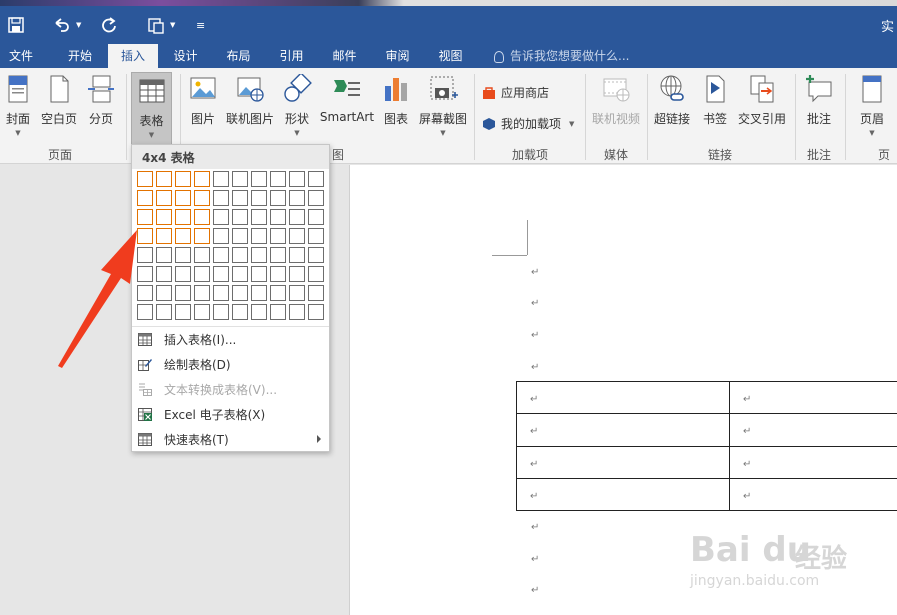  What do you see at coordinates (762, 100) in the screenshot?
I see `cross-reference-button: 交叉引用` at bounding box center [762, 100].